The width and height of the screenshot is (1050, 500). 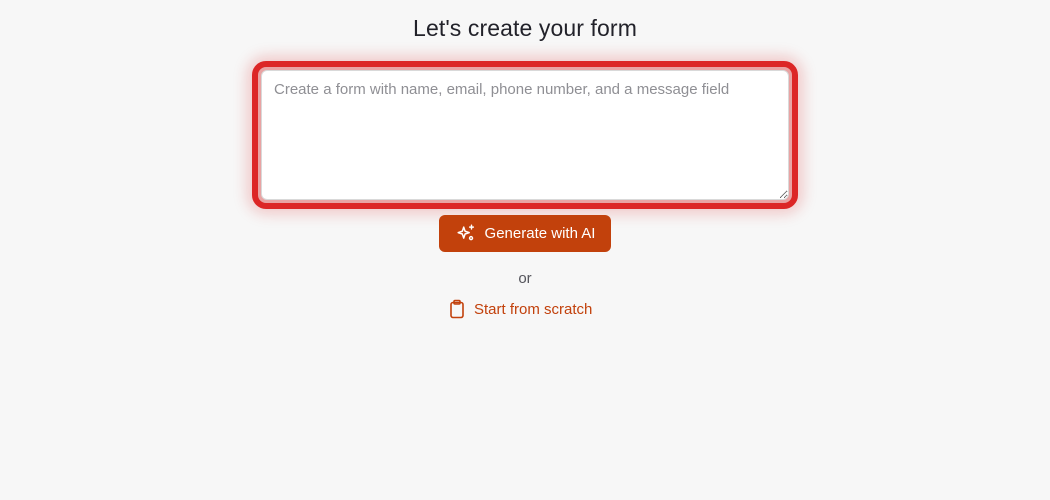 What do you see at coordinates (540, 233) in the screenshot?
I see `generate-button-label: Generate with AI` at bounding box center [540, 233].